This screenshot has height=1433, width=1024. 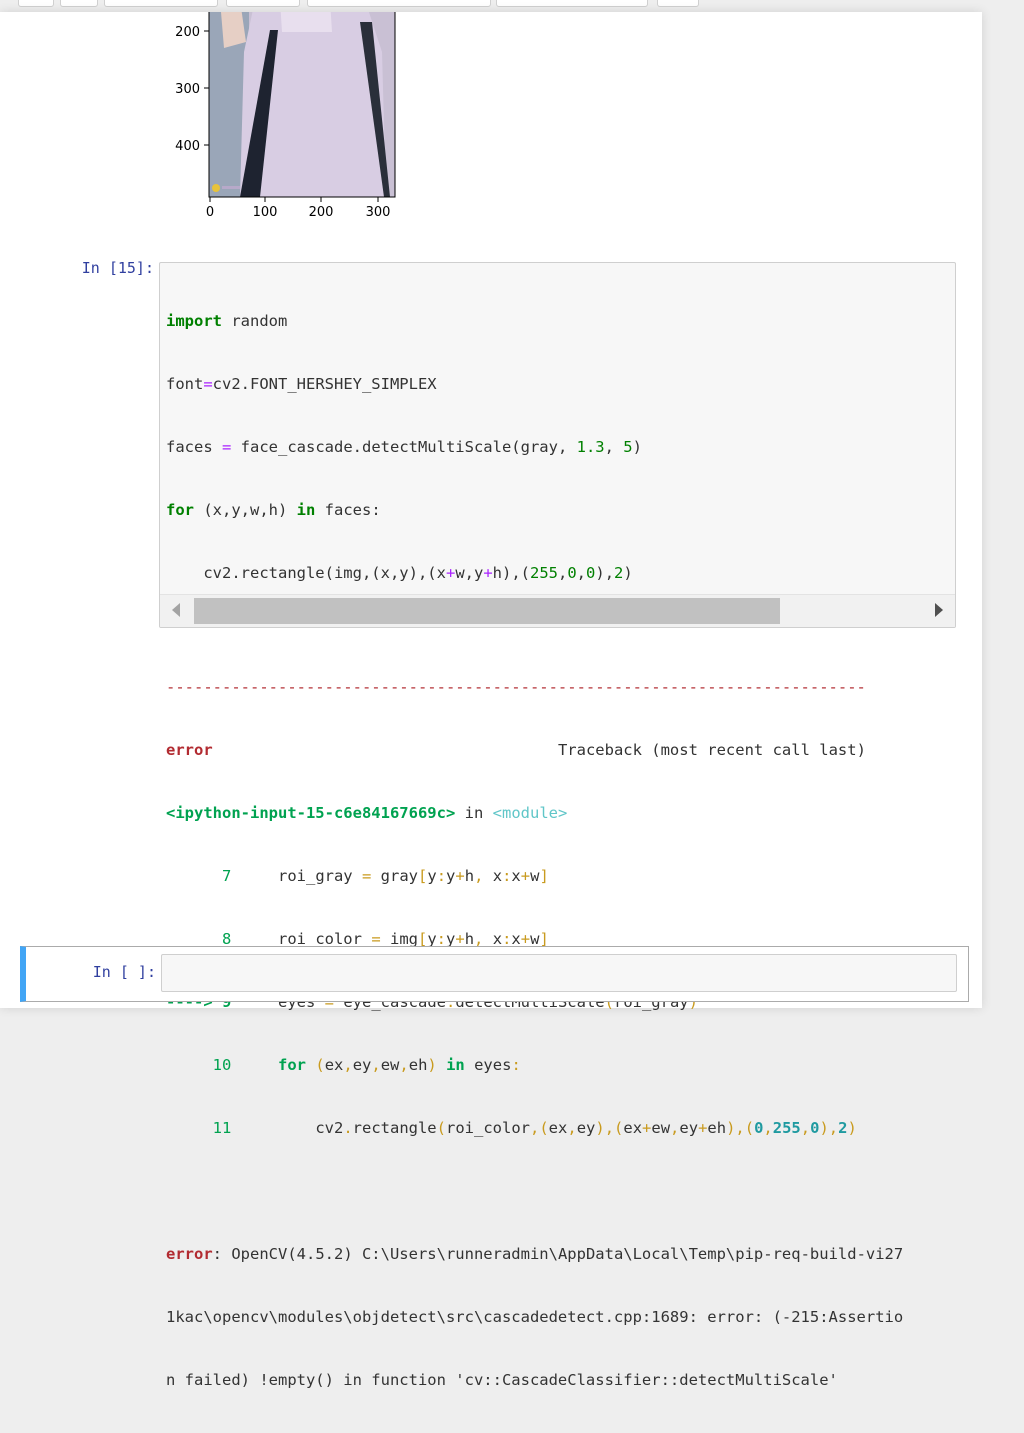 I want to click on module-ref: <module>, so click(x=530, y=813).